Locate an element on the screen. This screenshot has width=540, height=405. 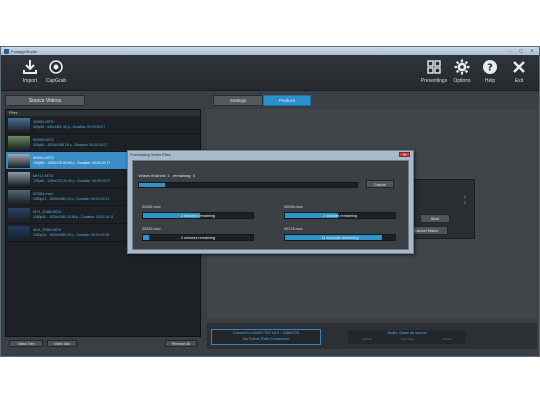
capgrab-button: CapGrab is located at coordinates (56, 73).